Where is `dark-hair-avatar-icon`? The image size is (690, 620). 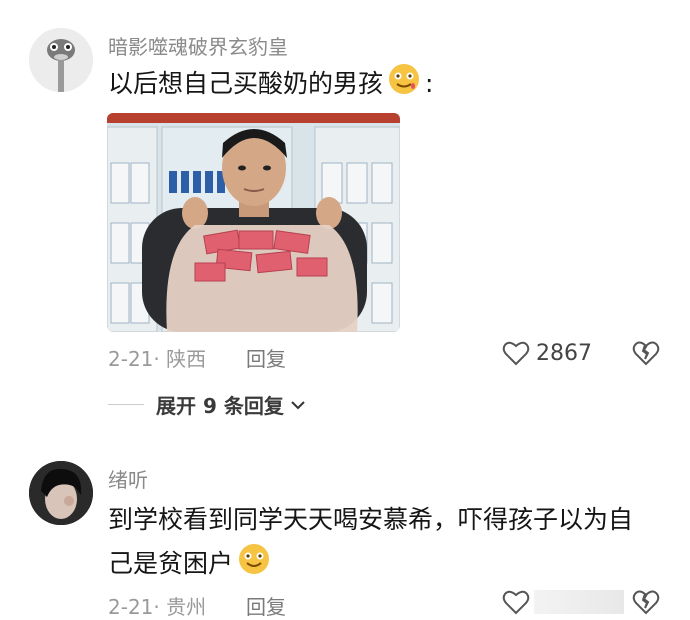 dark-hair-avatar-icon is located at coordinates (61, 493).